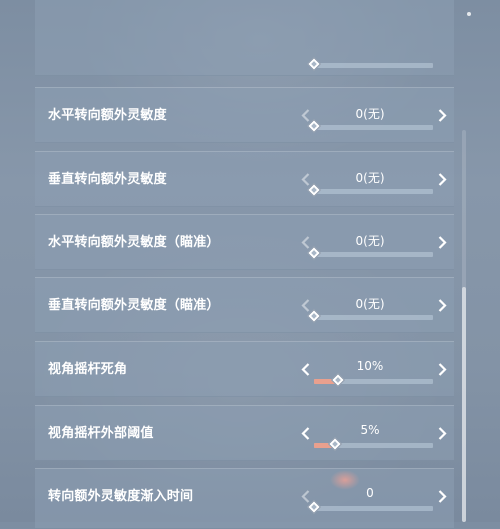 This screenshot has height=529, width=500. Describe the element at coordinates (370, 430) in the screenshot. I see `setting-value: 5%` at that location.